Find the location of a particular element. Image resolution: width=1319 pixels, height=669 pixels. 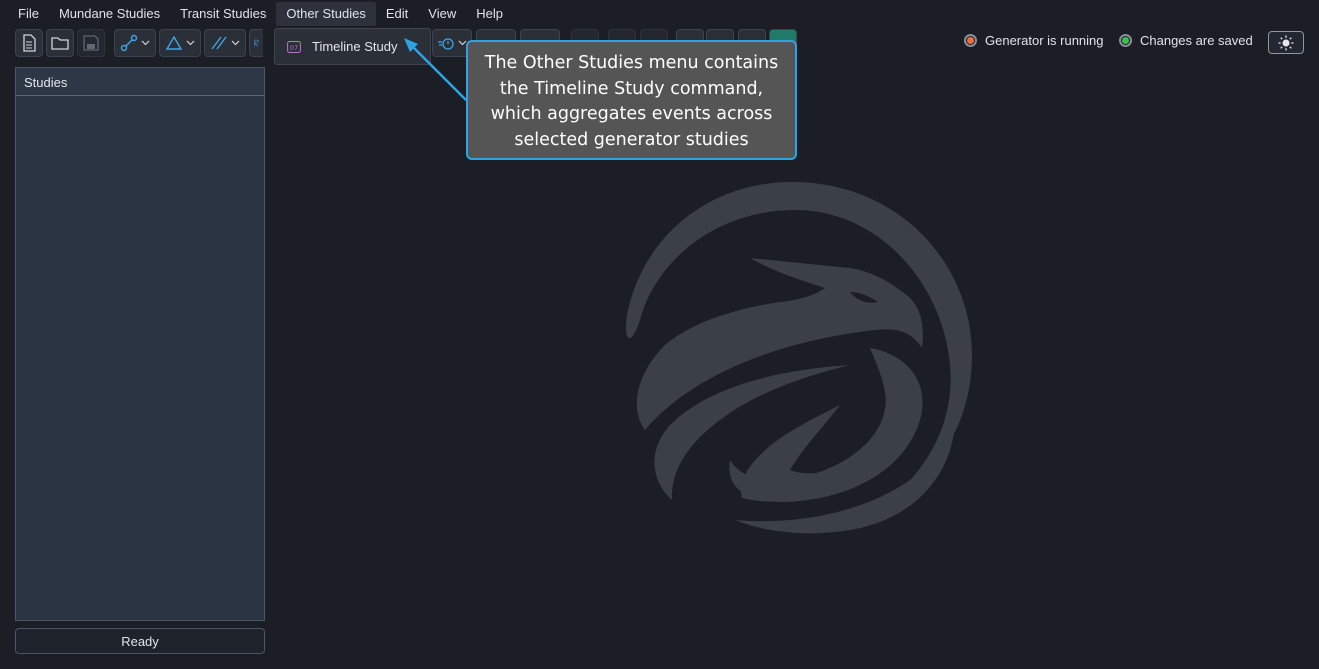

save-button is located at coordinates (91, 43).